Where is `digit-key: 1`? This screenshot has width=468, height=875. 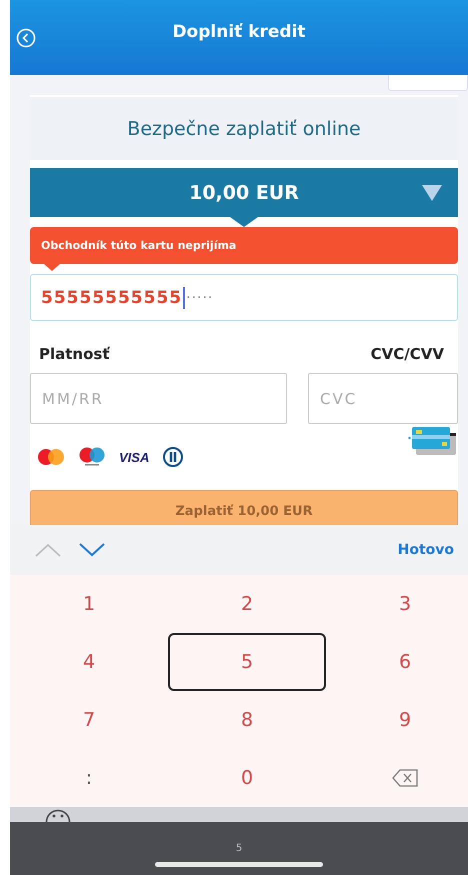 digit-key: 1 is located at coordinates (89, 604).